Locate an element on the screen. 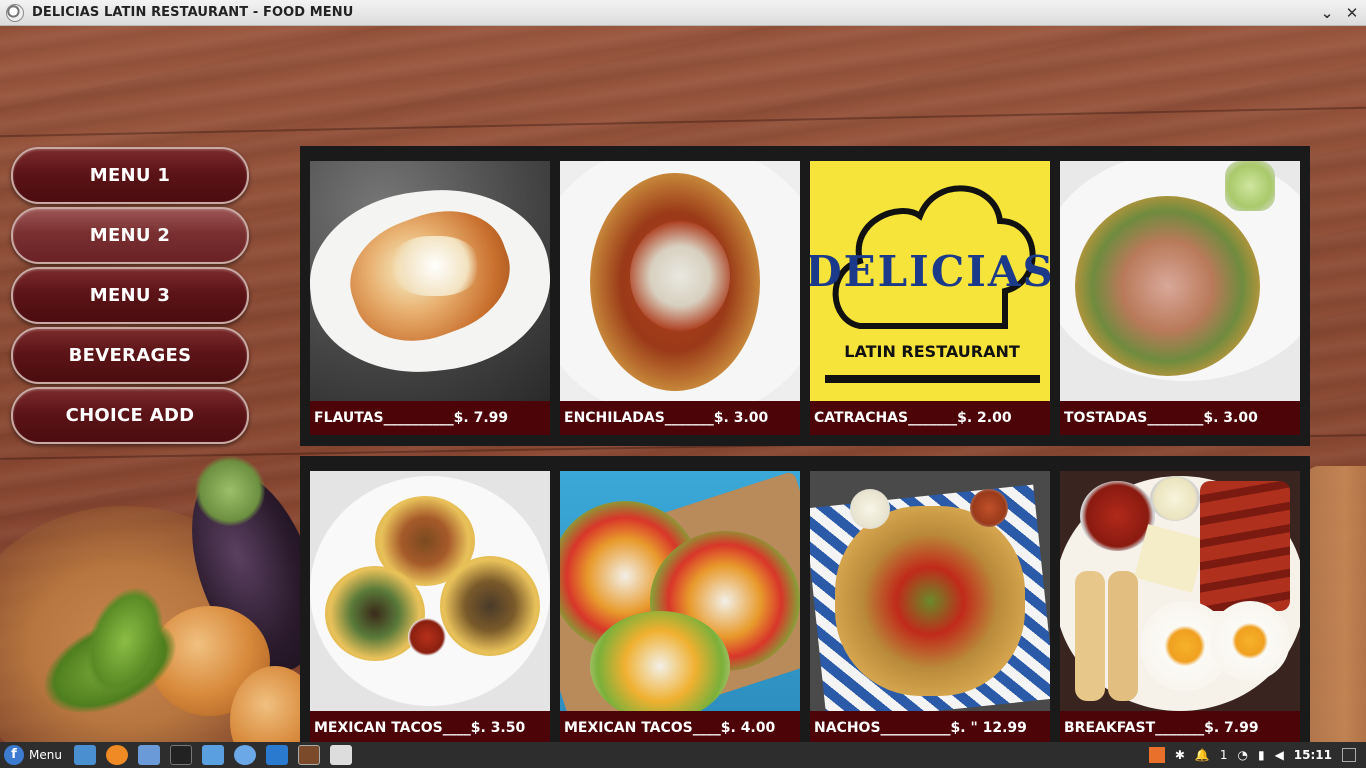  system-tray: ✱ 🔔 1 ◔ ▮ ◀ 15:11 is located at coordinates (1252, 755).